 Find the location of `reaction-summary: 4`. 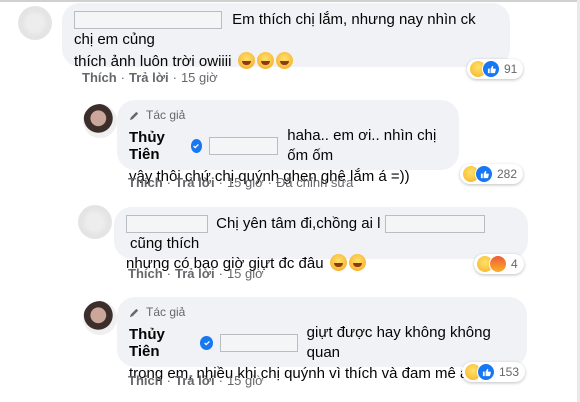

reaction-summary: 4 is located at coordinates (499, 264).